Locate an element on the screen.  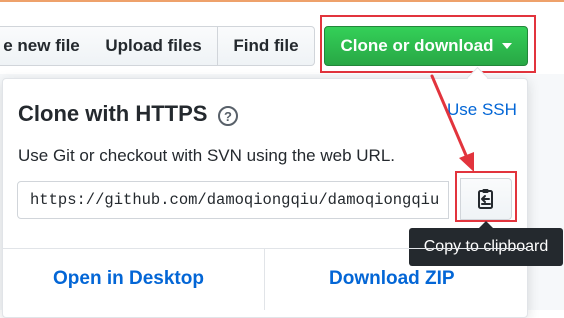
upload-files-label: Upload files is located at coordinates (153, 45).